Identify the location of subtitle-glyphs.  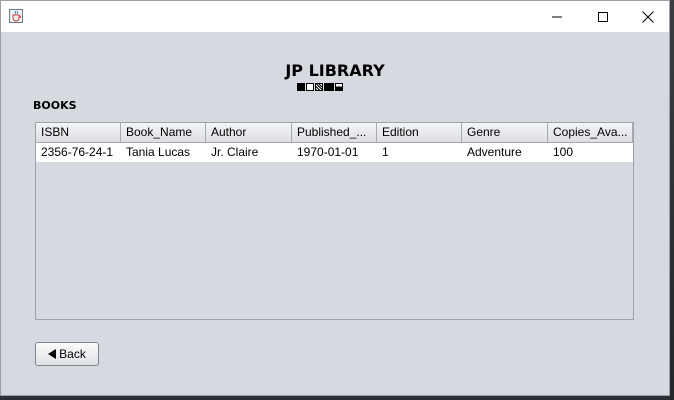
(320, 87).